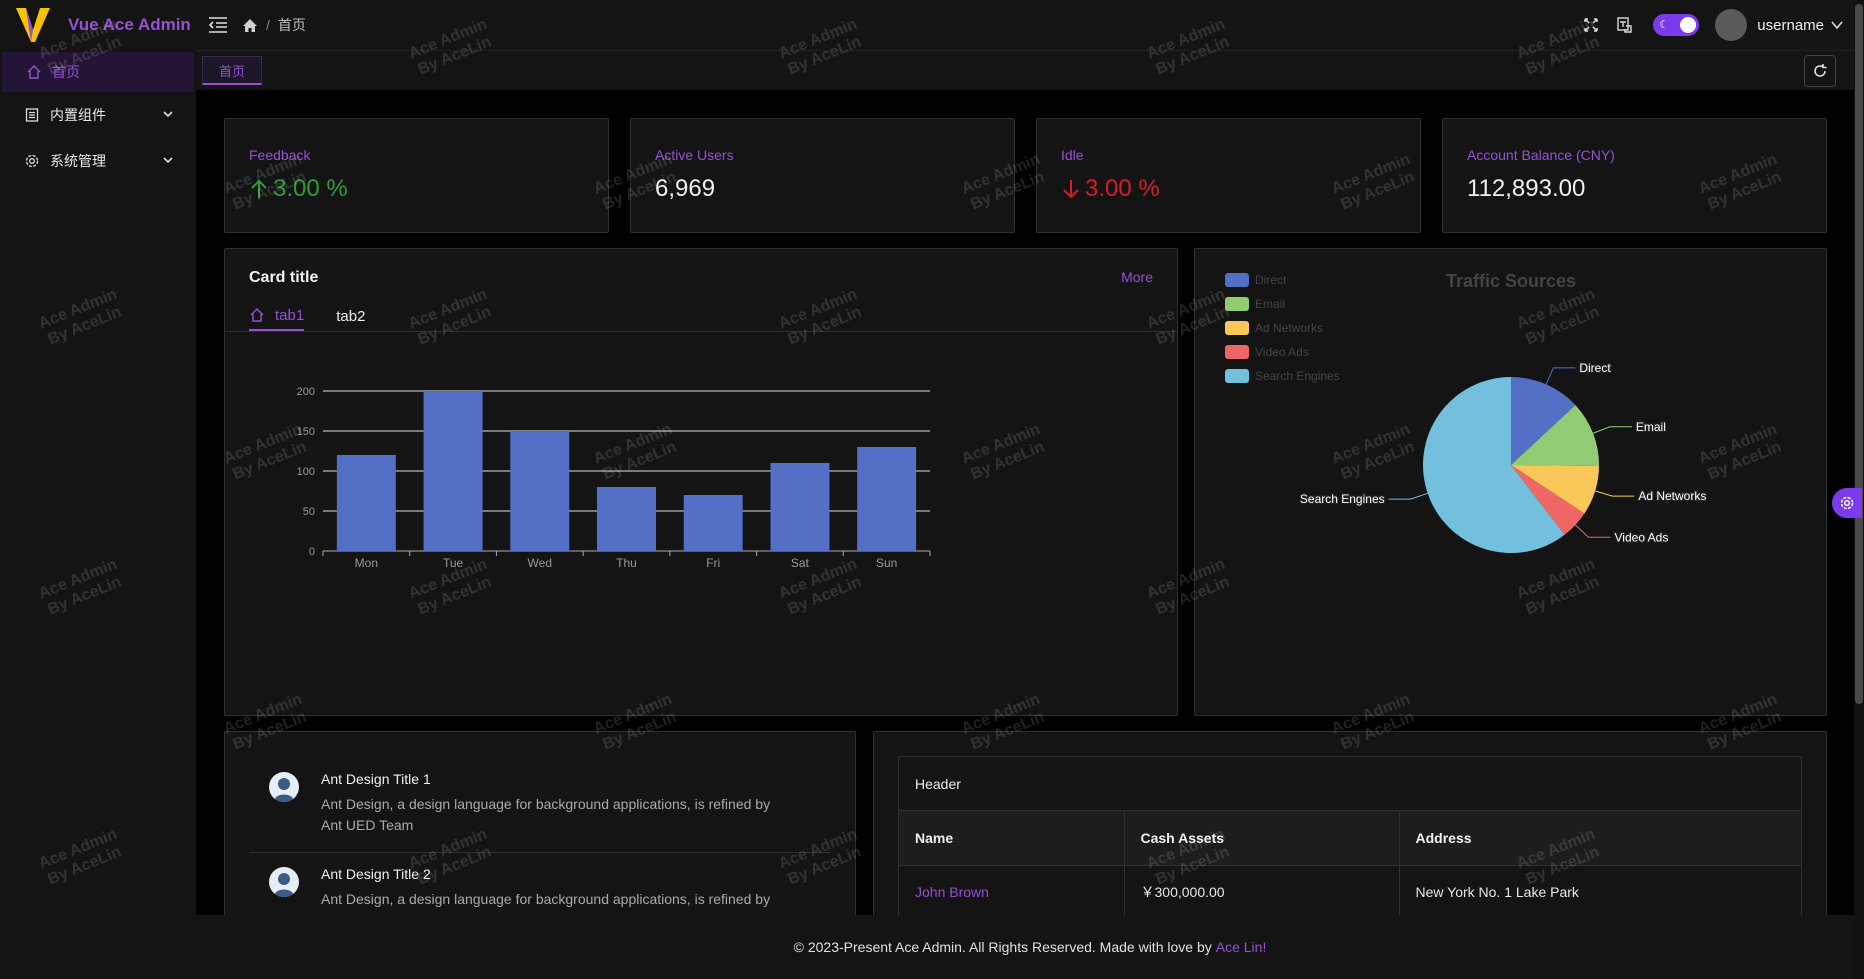 The image size is (1864, 979). What do you see at coordinates (1634, 175) in the screenshot?
I see `stat-card-account-balance: Account Balance (CNY) 112,893.00` at bounding box center [1634, 175].